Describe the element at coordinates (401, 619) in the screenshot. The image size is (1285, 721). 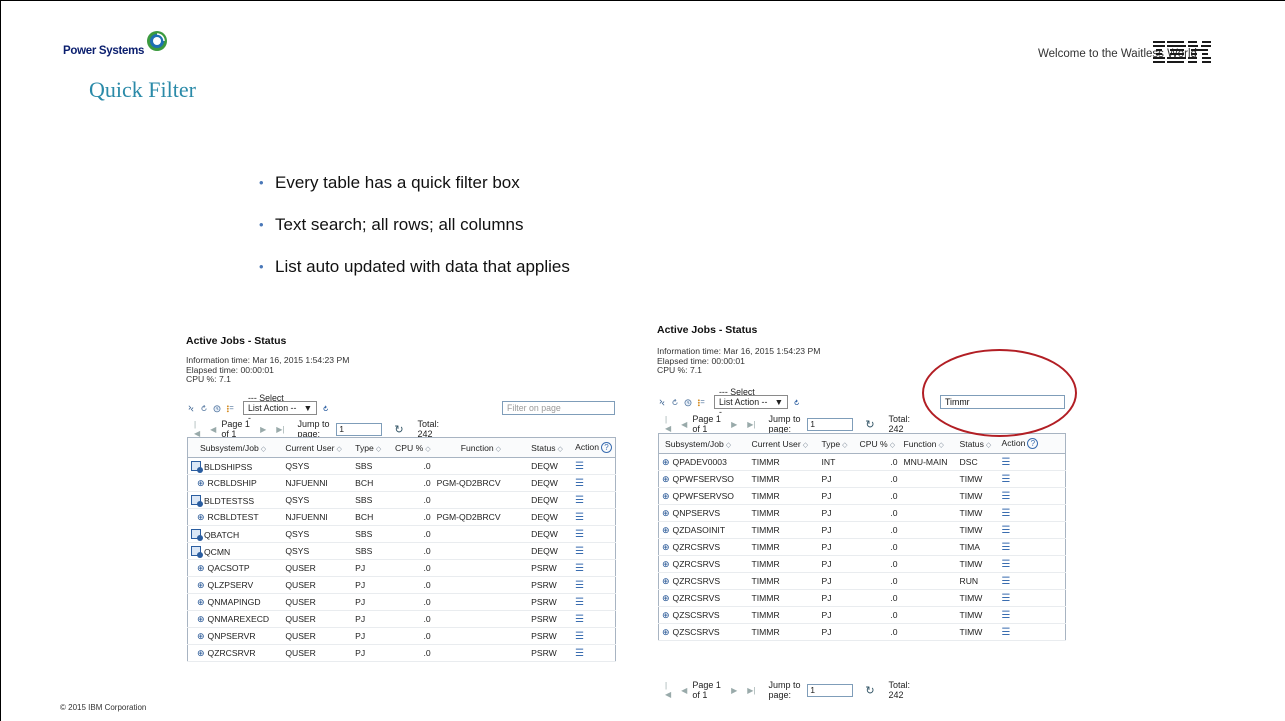
I see `table-row: ⊕ QNMAREXECD QUSER PJ .0 PSRW ☰` at that location.